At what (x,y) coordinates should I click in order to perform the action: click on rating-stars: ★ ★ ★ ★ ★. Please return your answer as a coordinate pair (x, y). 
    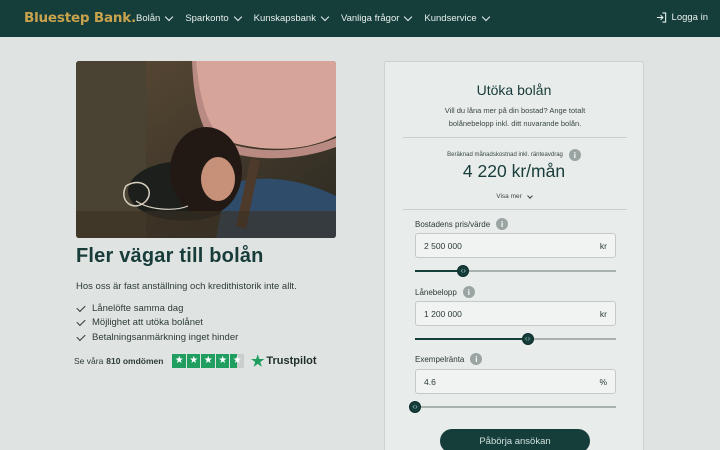
    Looking at the image, I should click on (208, 361).